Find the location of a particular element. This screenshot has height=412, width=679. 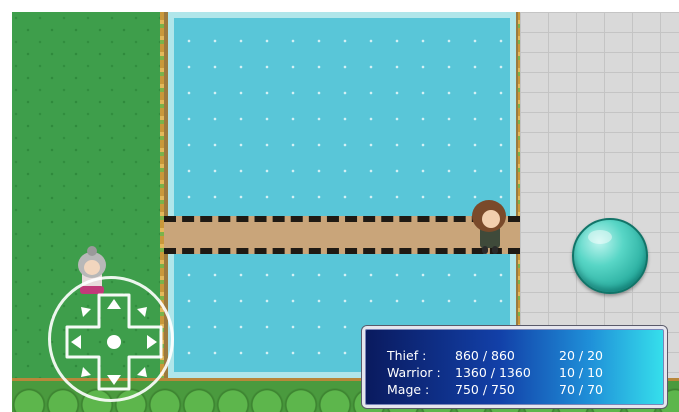

npc-face is located at coordinates (92, 267).